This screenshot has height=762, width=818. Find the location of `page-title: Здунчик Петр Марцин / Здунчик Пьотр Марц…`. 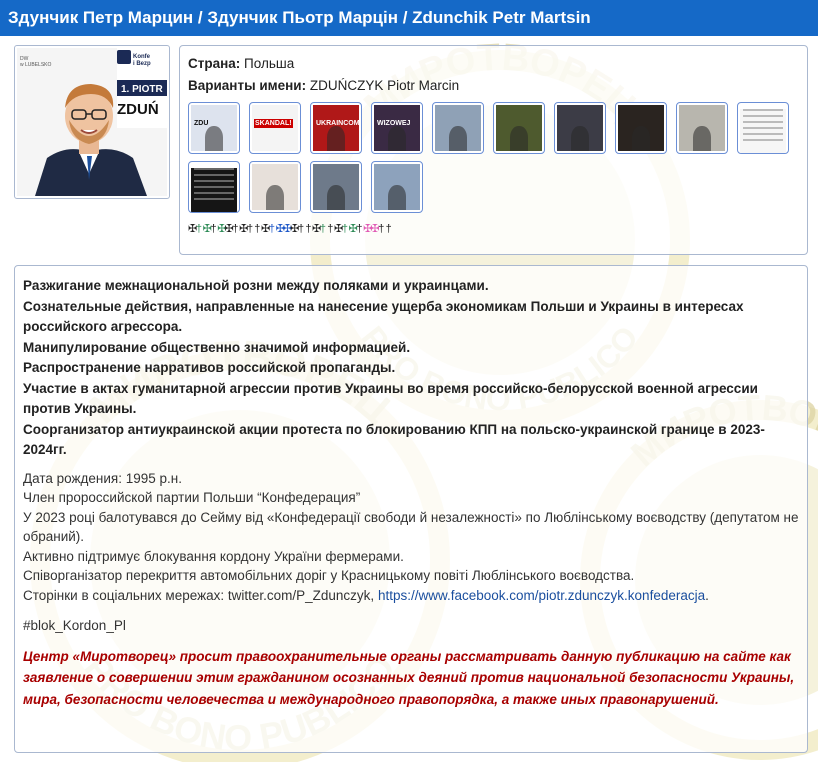

page-title: Здунчик Петр Марцин / Здунчик Пьотр Марц… is located at coordinates (299, 17).